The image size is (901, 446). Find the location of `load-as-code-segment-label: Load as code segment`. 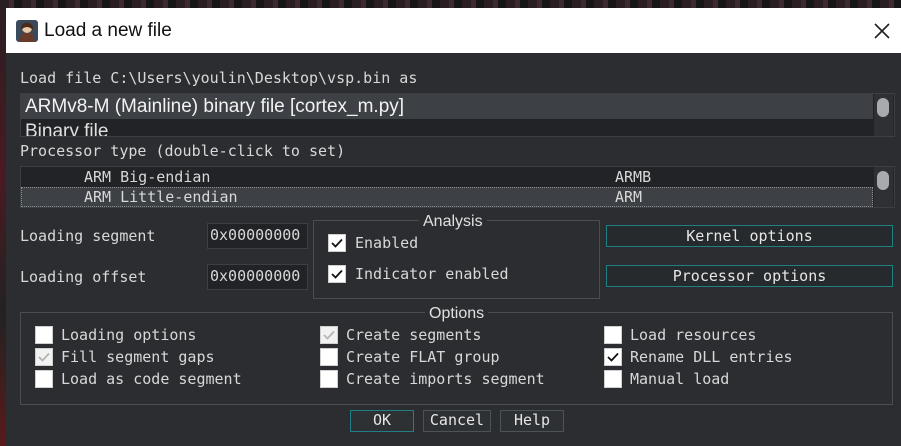

load-as-code-segment-label: Load as code segment is located at coordinates (151, 379).